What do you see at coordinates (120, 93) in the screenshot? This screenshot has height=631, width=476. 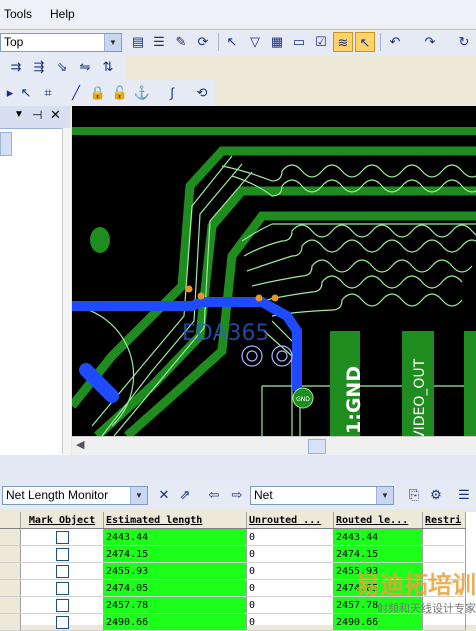 I see `unlock-icon: 🔓` at bounding box center [120, 93].